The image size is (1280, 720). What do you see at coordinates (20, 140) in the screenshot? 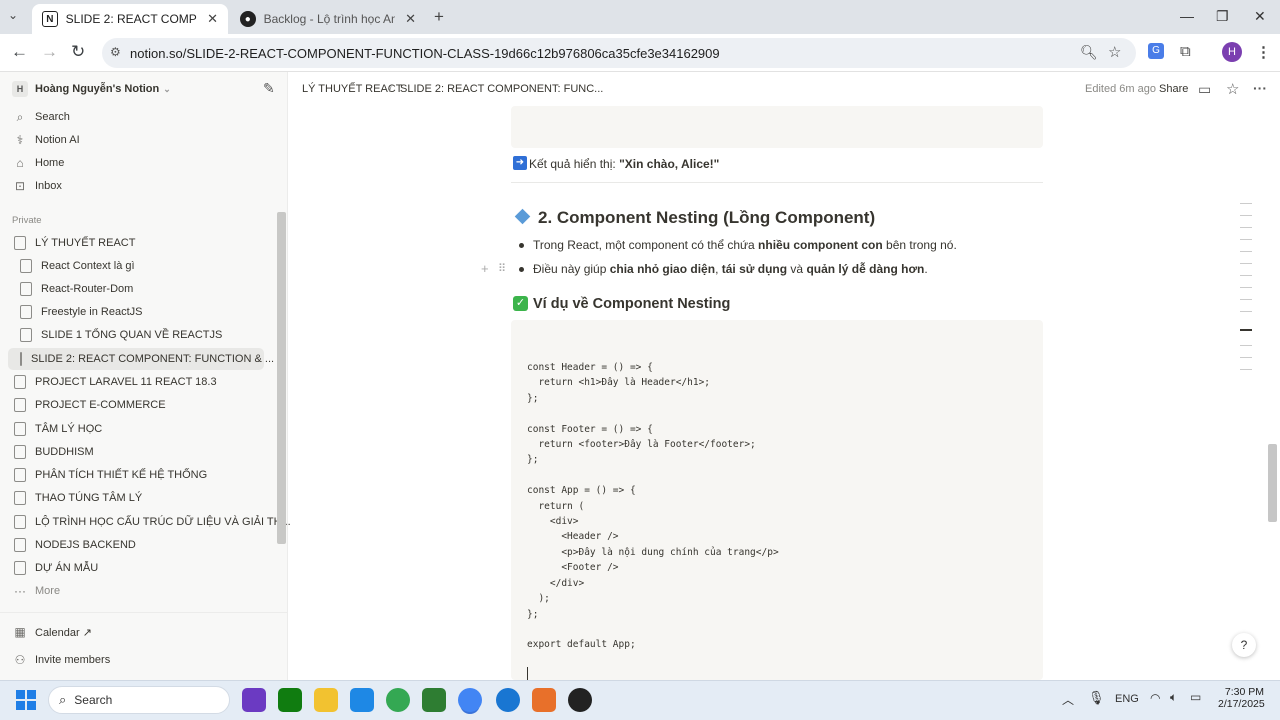
I see `ai-icon: ⚕` at bounding box center [20, 140].